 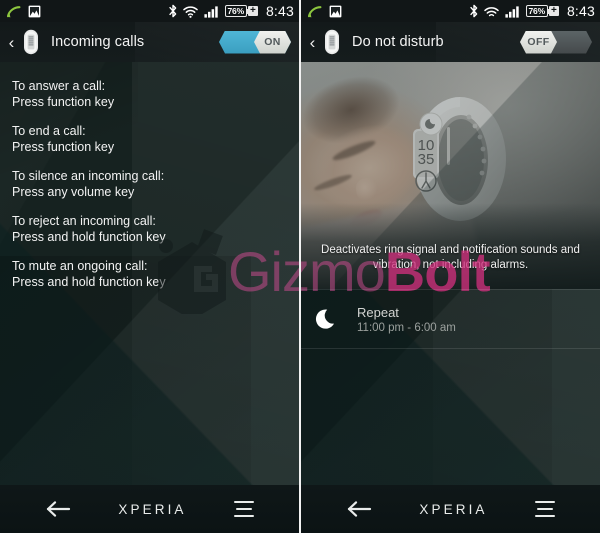 I want to click on toggle-thumb: ON, so click(x=272, y=42).